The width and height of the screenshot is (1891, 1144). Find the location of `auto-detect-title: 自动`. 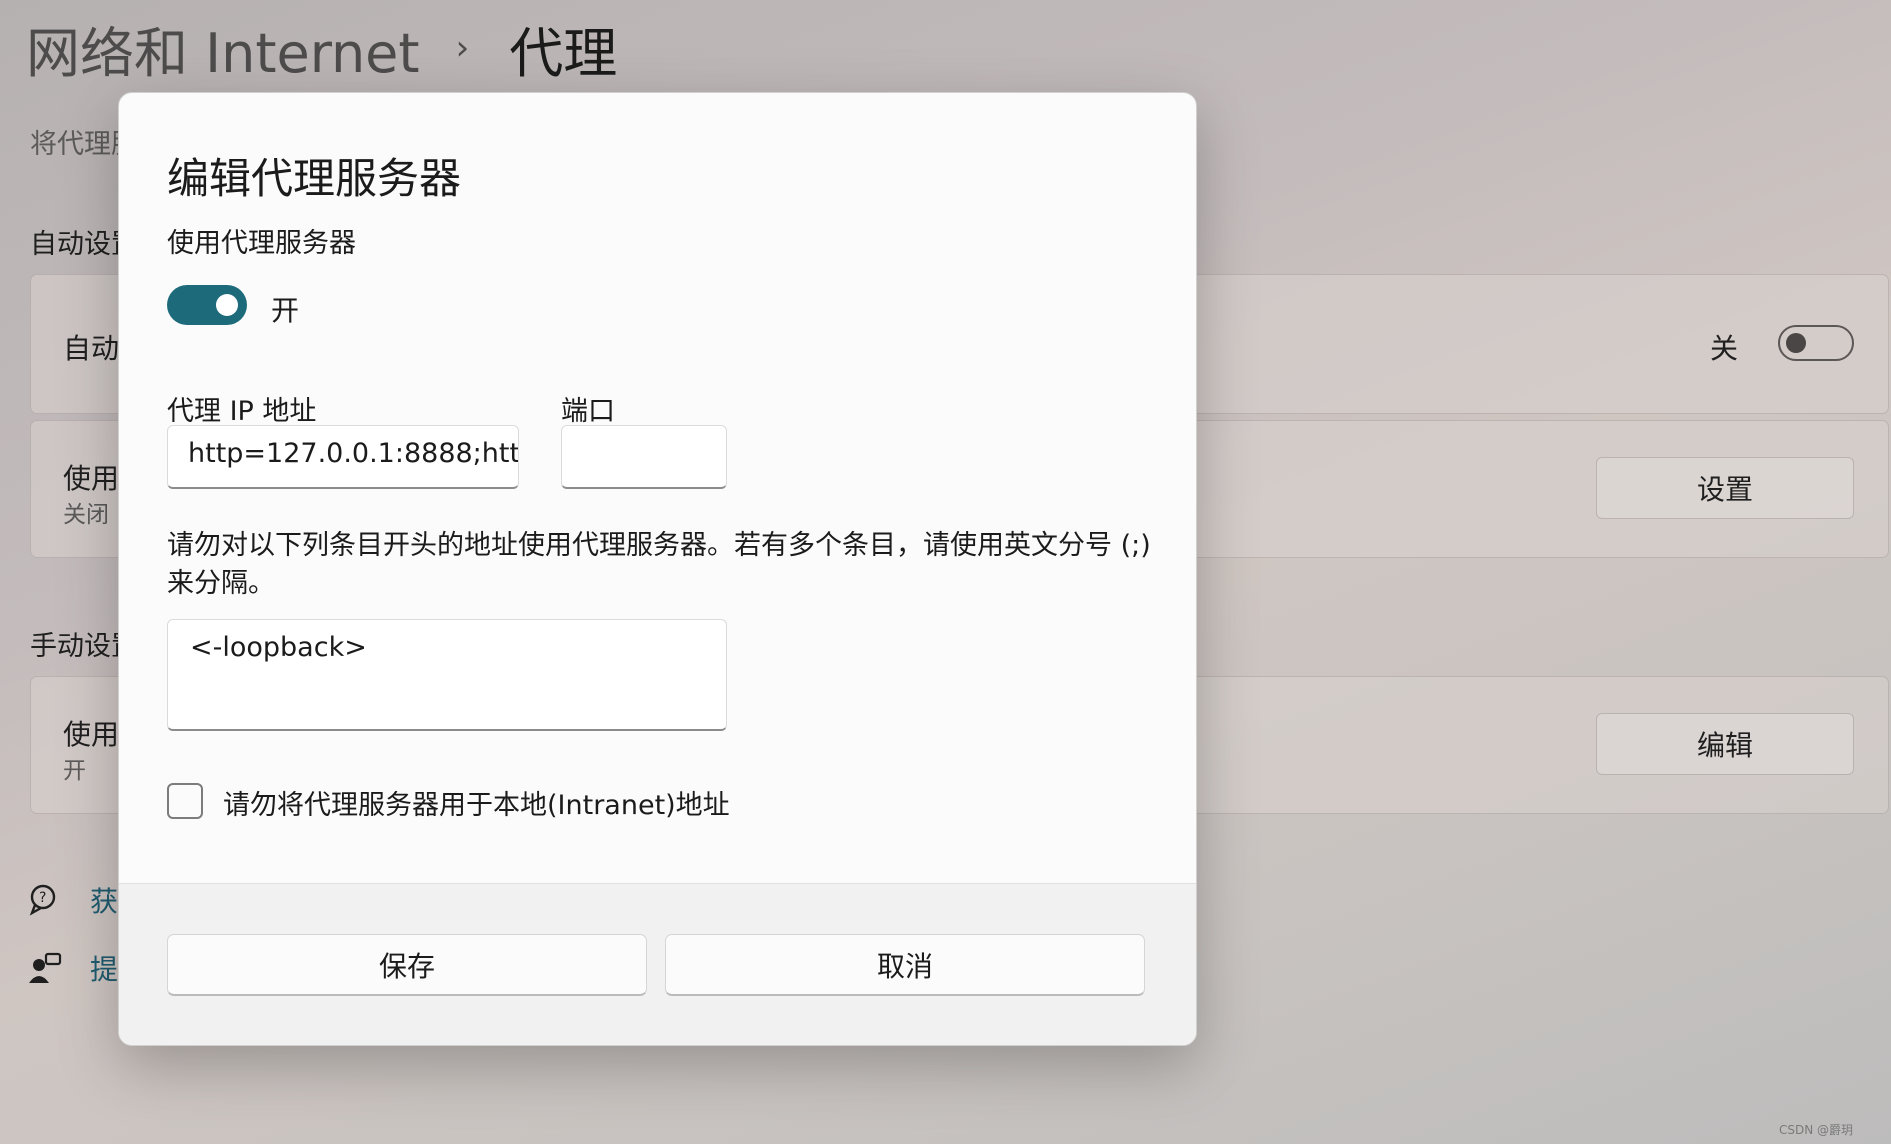

auto-detect-title: 自动 is located at coordinates (91, 348).